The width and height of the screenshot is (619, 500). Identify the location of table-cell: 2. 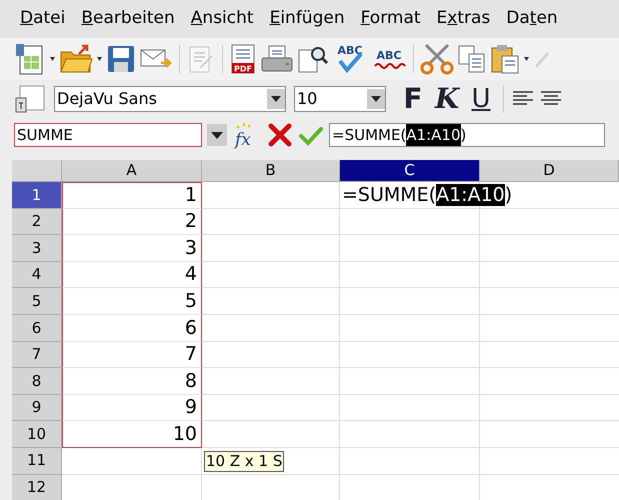
(132, 222).